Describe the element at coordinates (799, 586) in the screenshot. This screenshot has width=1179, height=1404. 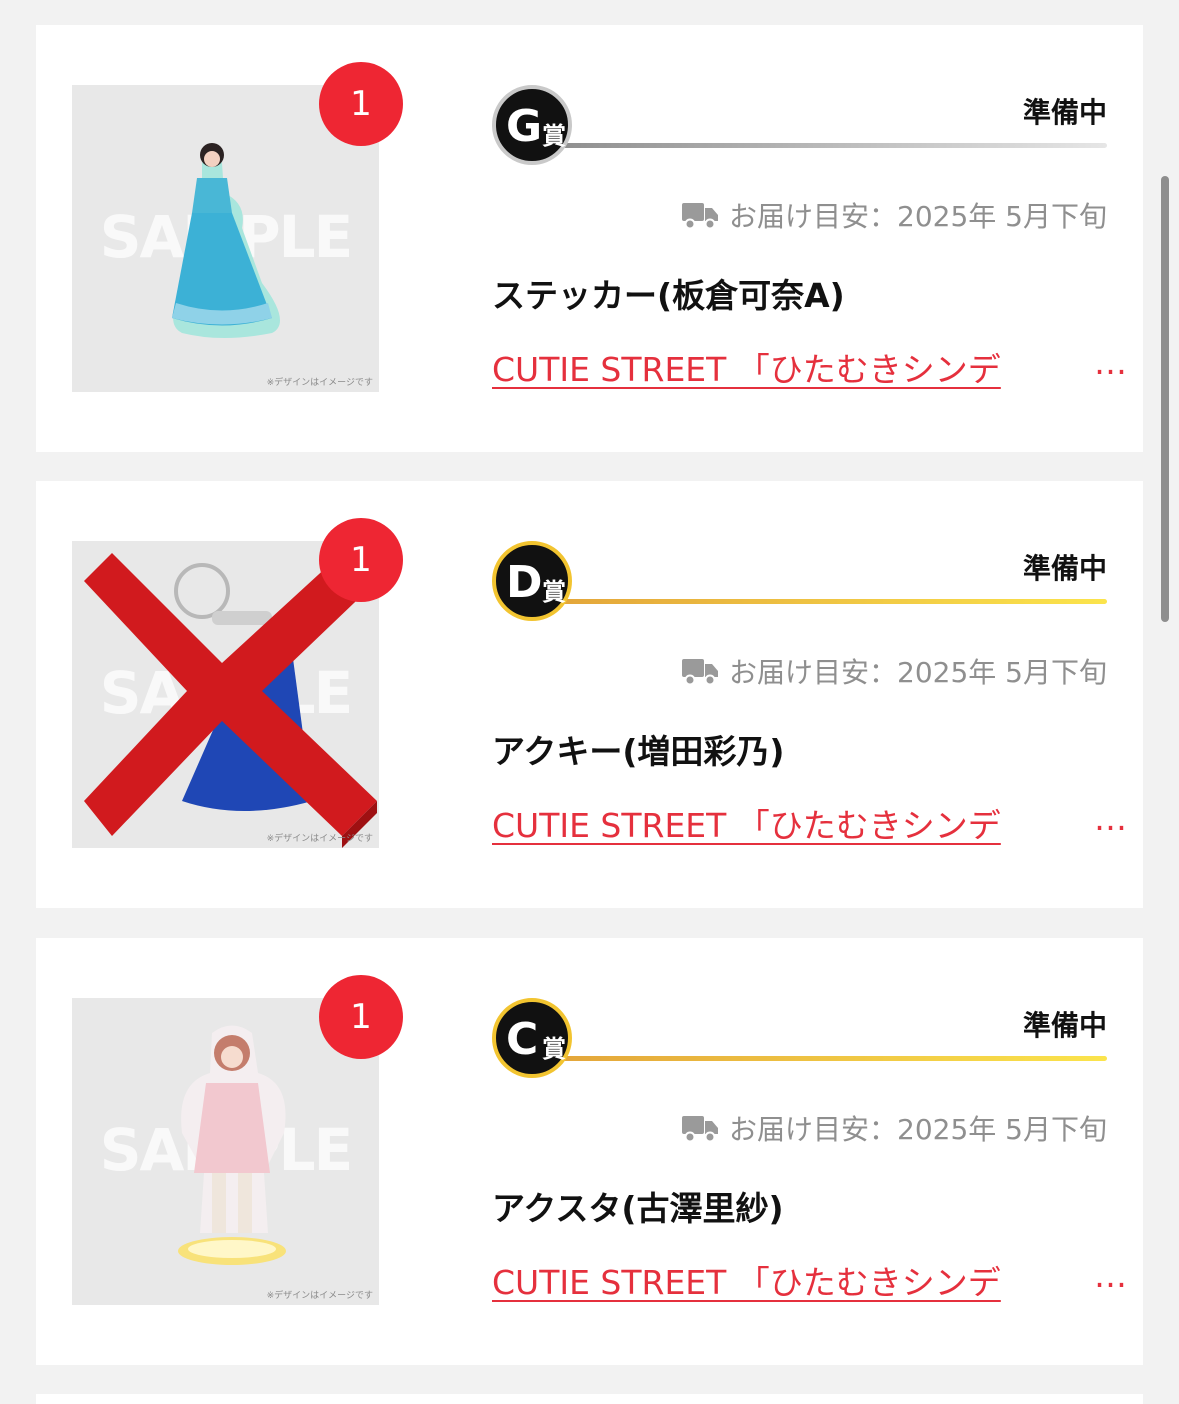
I see `prize-rank-row: D 賞` at that location.